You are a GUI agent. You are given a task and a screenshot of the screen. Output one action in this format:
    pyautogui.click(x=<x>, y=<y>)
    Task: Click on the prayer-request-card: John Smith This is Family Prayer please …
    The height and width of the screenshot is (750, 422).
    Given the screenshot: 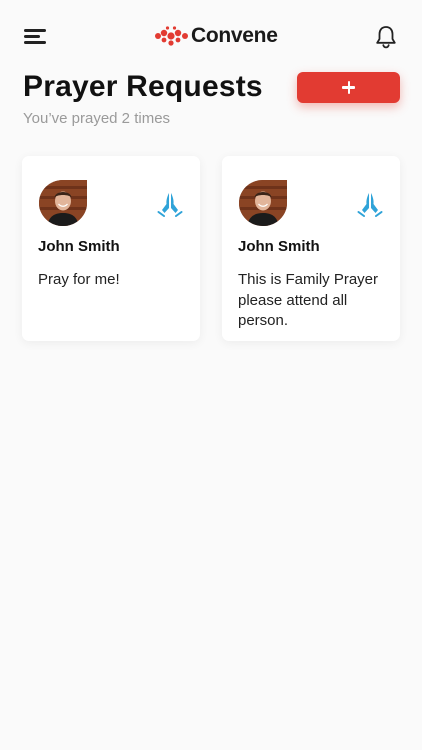 What is the action you would take?
    pyautogui.click(x=311, y=248)
    